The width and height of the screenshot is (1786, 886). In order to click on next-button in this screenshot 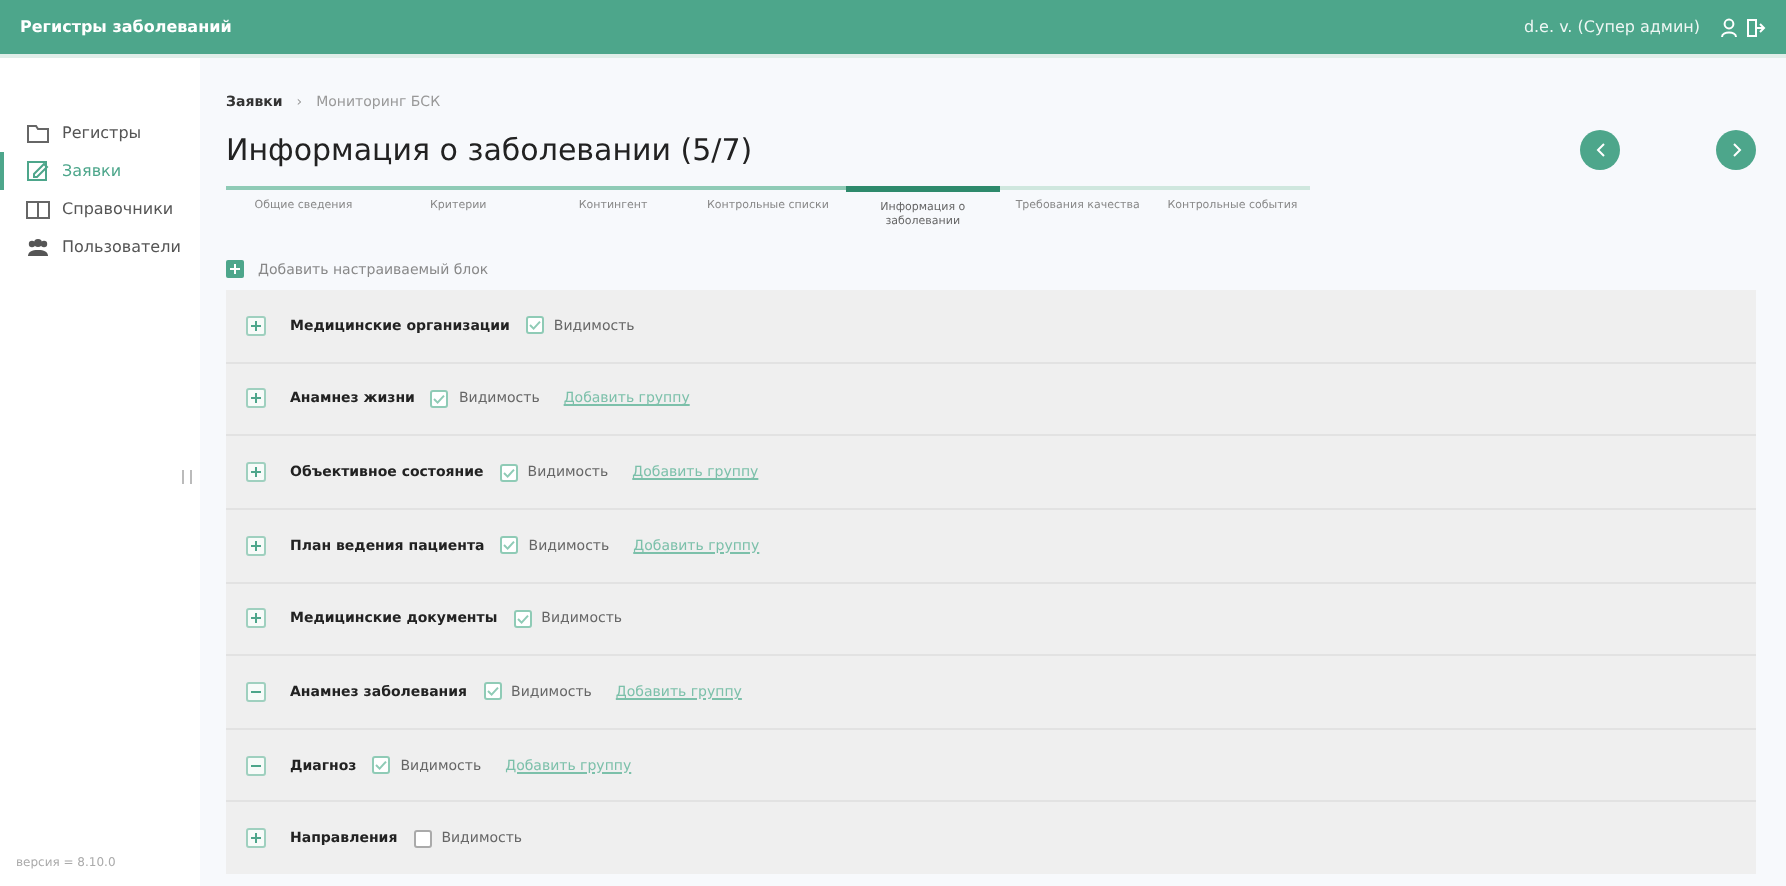, I will do `click(1736, 150)`.